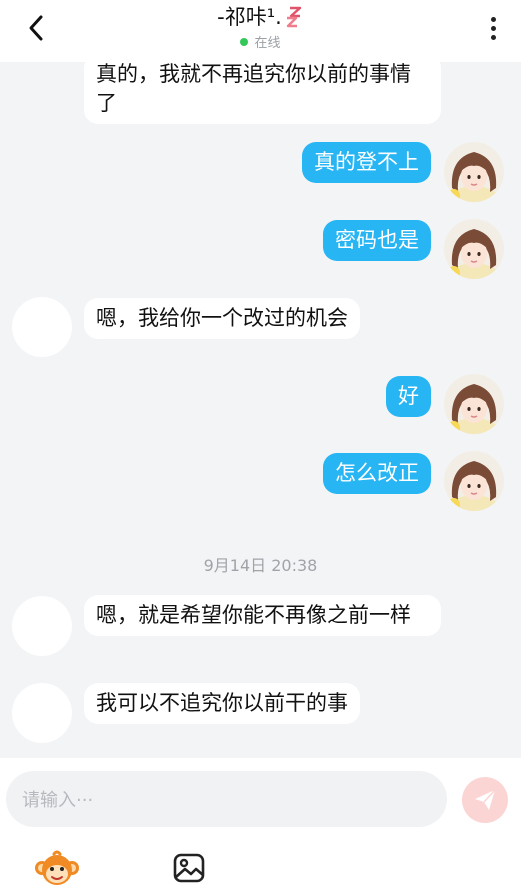 Image resolution: width=521 pixels, height=886 pixels. What do you see at coordinates (493, 28) in the screenshot?
I see `more-options-button` at bounding box center [493, 28].